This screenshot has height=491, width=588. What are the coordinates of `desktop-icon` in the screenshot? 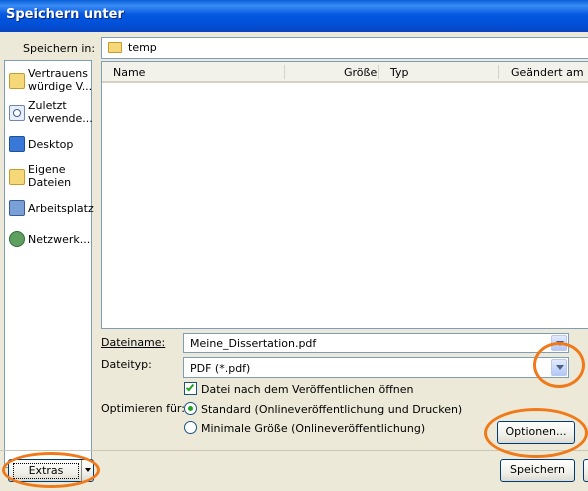 It's located at (17, 144).